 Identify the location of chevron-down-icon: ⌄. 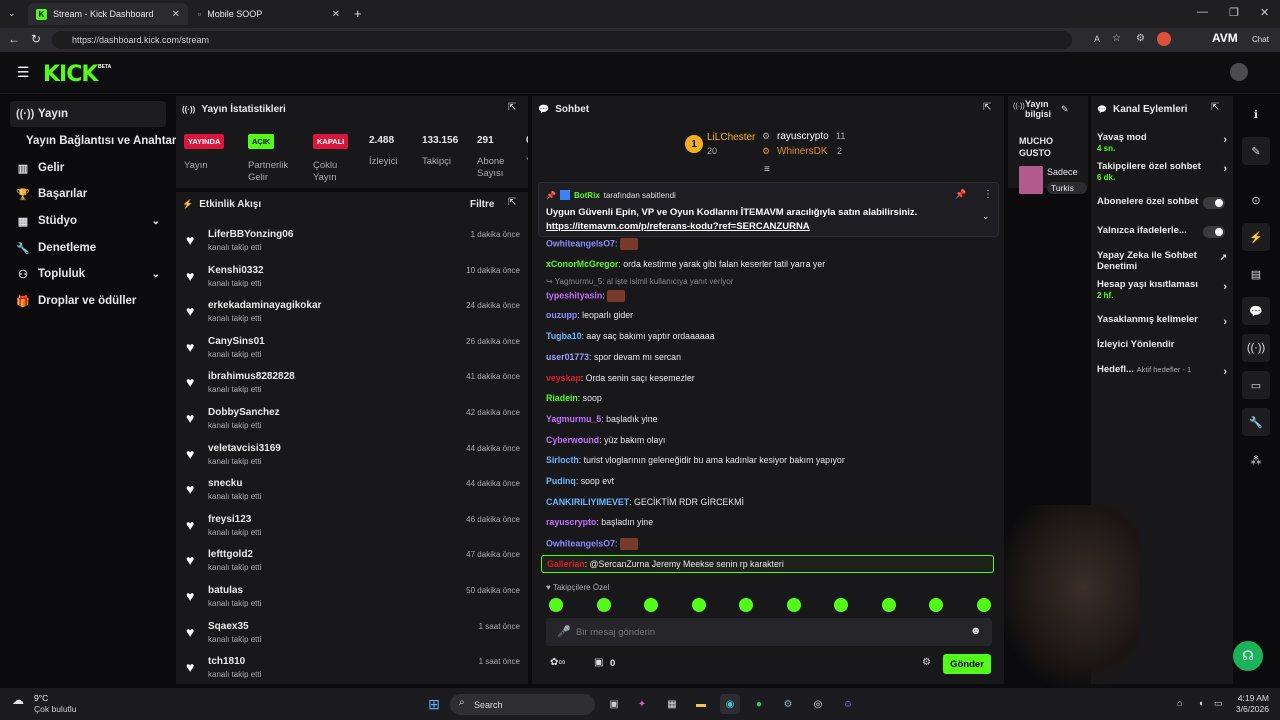
(986, 216).